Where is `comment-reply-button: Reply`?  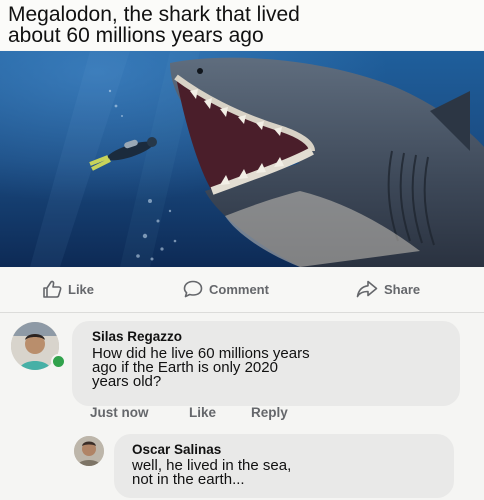
comment-reply-button: Reply is located at coordinates (269, 412).